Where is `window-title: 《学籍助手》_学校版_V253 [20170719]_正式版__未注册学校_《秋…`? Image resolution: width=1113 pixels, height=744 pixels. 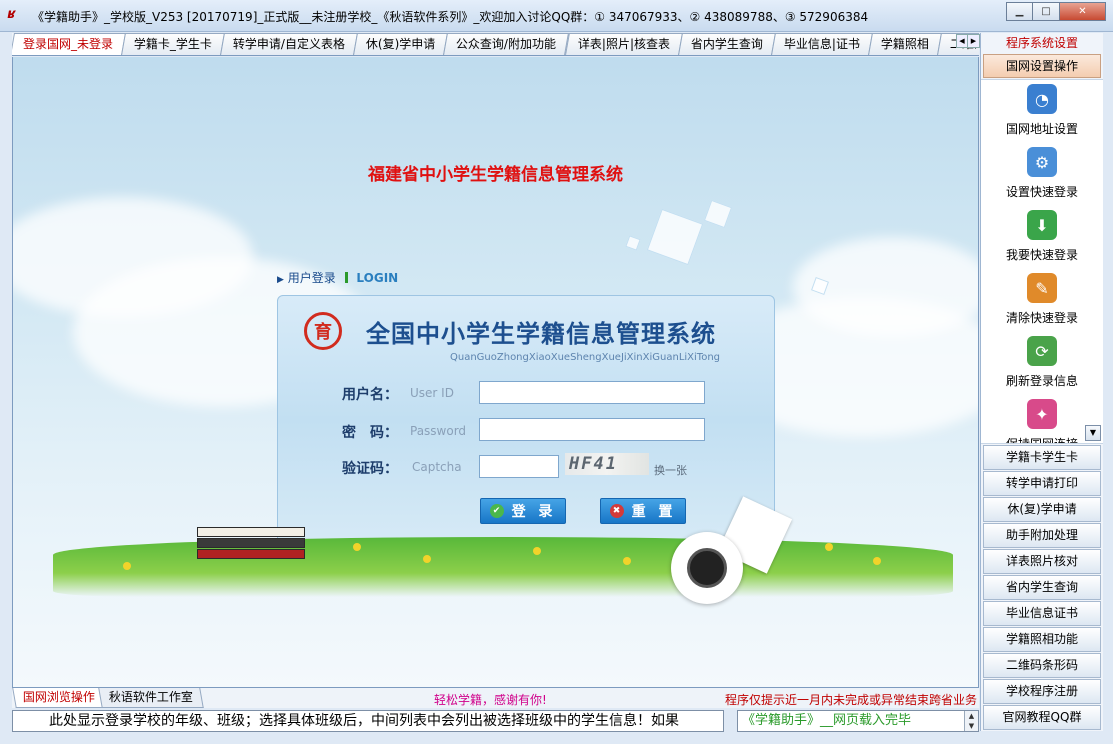 window-title: 《学籍助手》_学校版_V253 [20170719]_正式版__未注册学校_《秋… is located at coordinates (450, 17).